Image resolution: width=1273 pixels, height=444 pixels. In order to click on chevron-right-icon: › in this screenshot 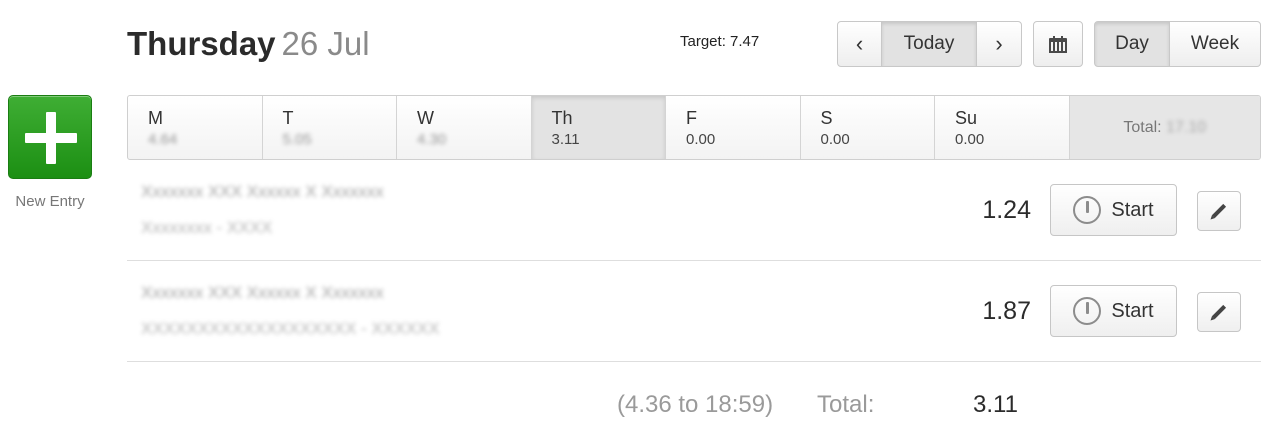, I will do `click(999, 43)`.